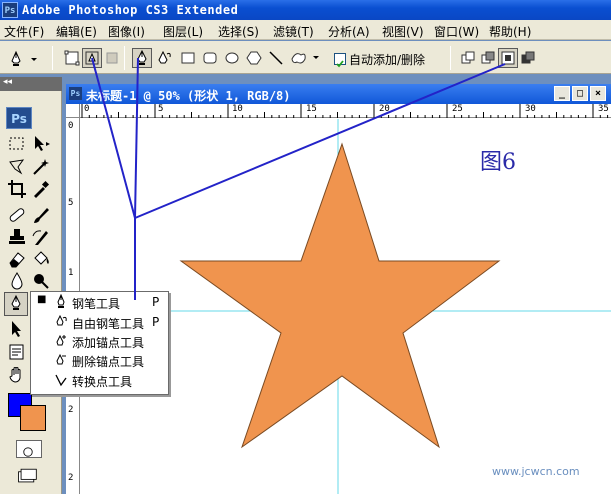 This screenshot has width=611, height=494. Describe the element at coordinates (254, 58) in the screenshot. I see `polygon-option` at that location.